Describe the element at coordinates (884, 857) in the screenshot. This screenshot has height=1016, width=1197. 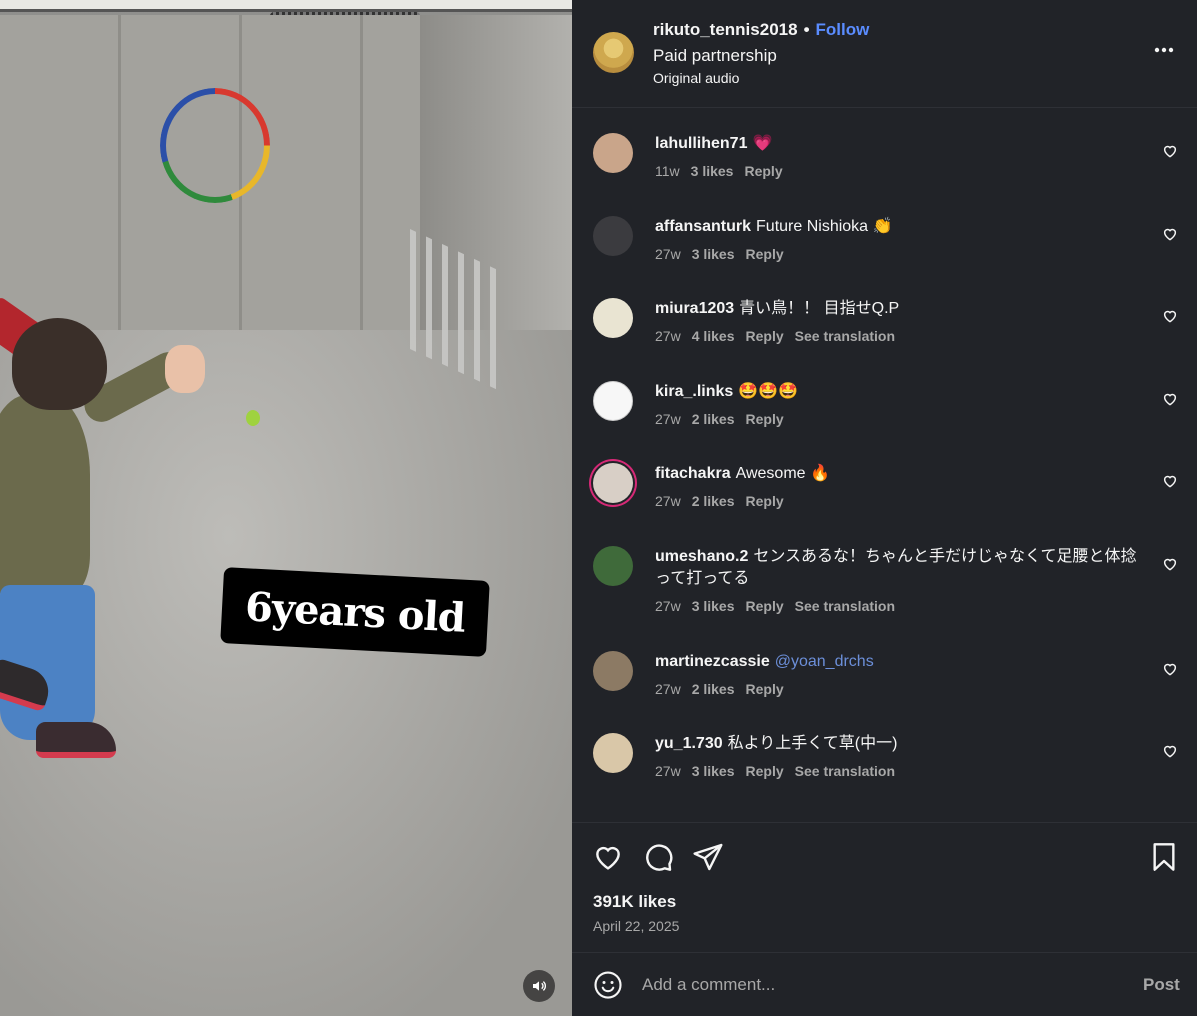
I see `action-bar` at that location.